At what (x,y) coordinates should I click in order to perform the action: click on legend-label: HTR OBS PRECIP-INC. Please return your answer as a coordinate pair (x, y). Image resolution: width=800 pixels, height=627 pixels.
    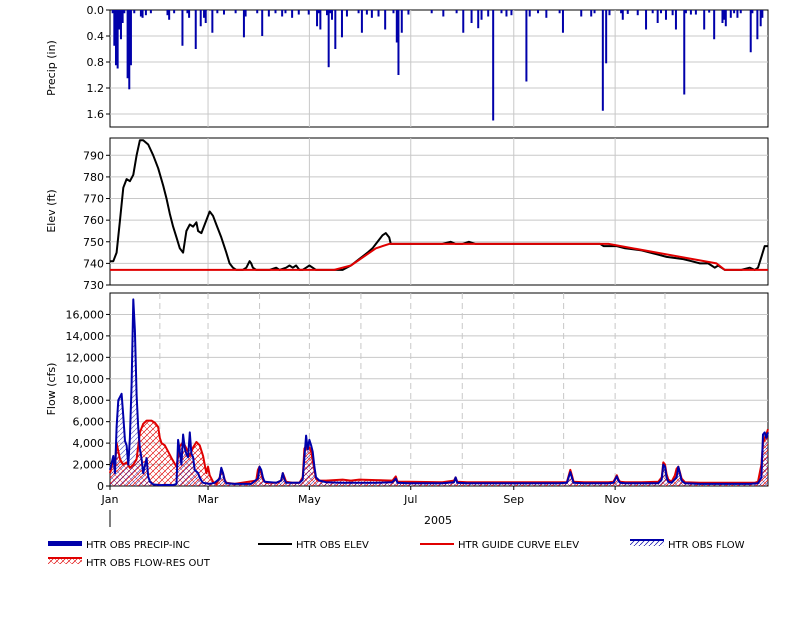
    Looking at the image, I should click on (138, 545).